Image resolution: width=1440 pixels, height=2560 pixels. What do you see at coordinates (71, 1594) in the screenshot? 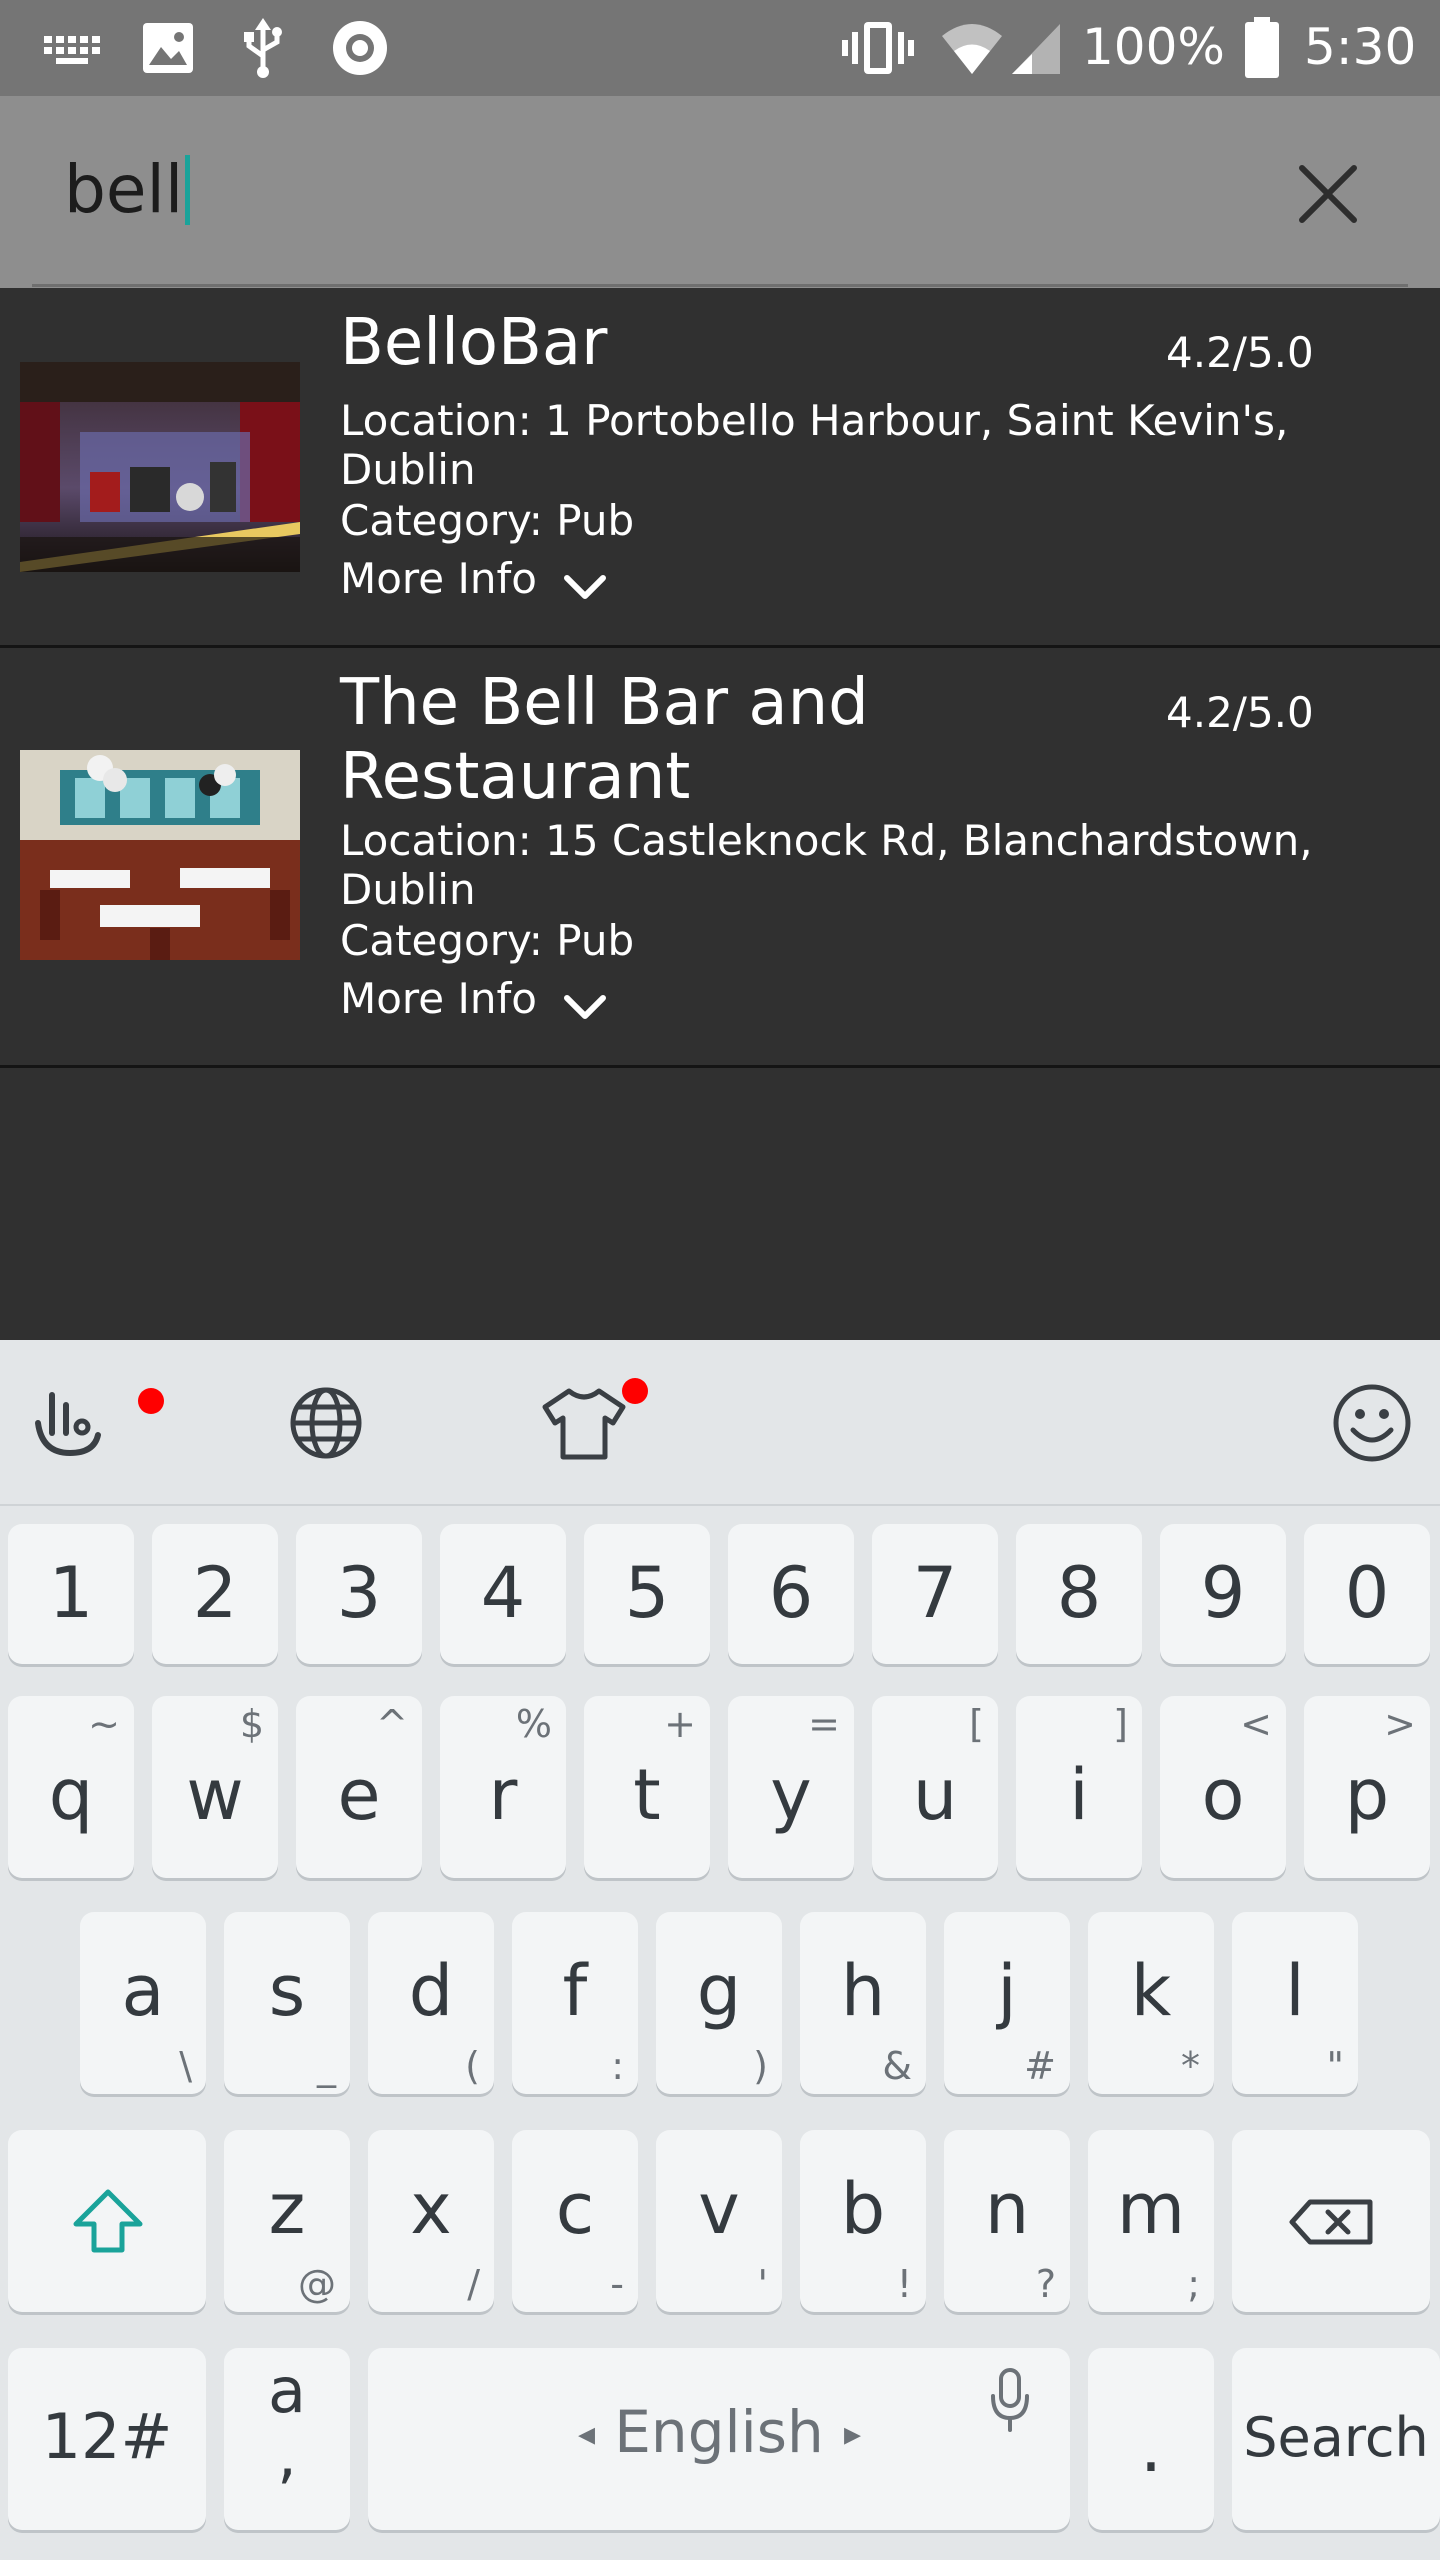
I see `key-1: 1` at bounding box center [71, 1594].